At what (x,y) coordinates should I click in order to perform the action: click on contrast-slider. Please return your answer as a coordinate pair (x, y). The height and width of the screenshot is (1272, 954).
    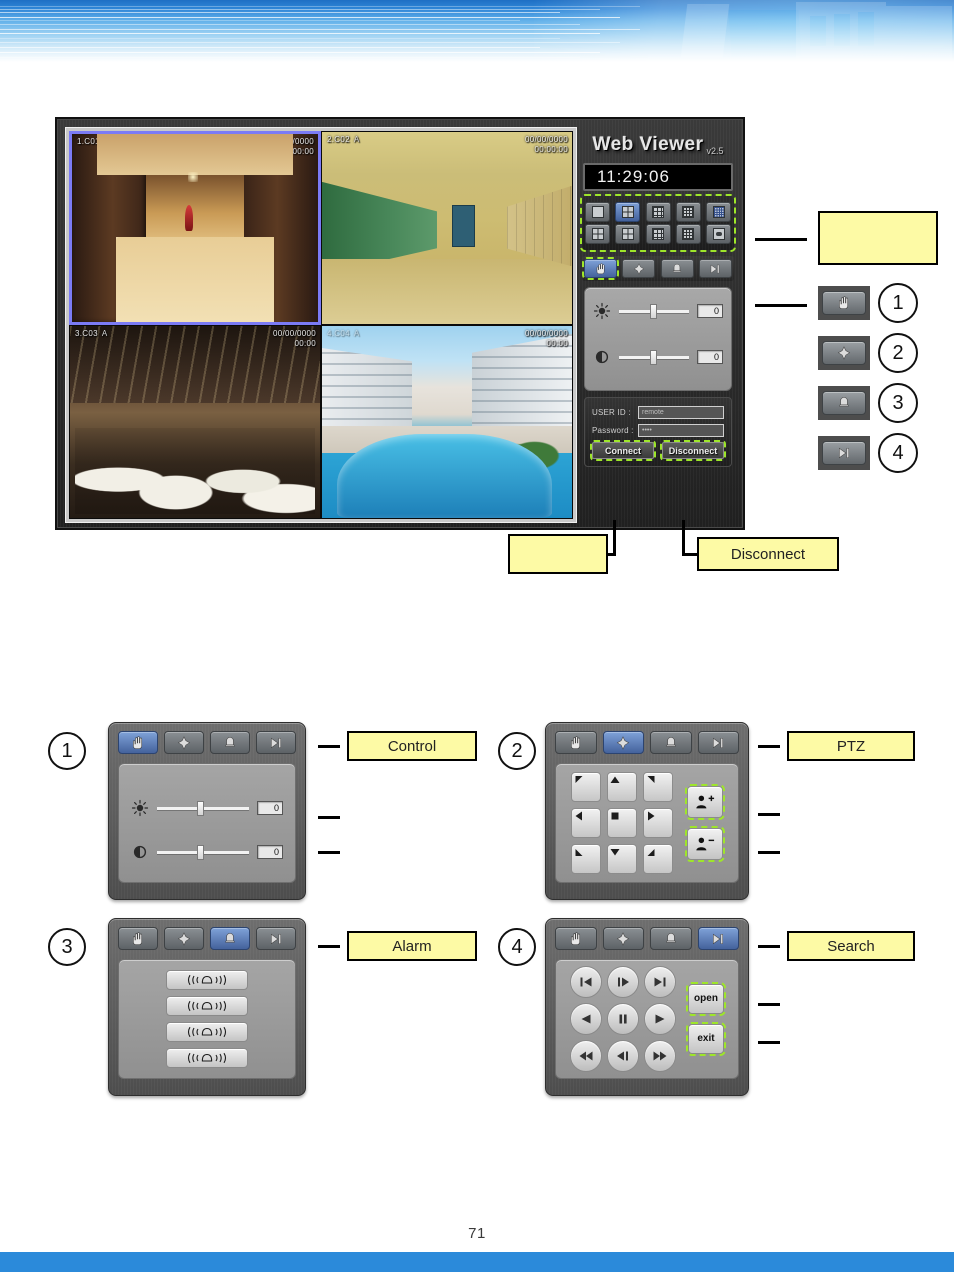
    Looking at the image, I should click on (654, 357).